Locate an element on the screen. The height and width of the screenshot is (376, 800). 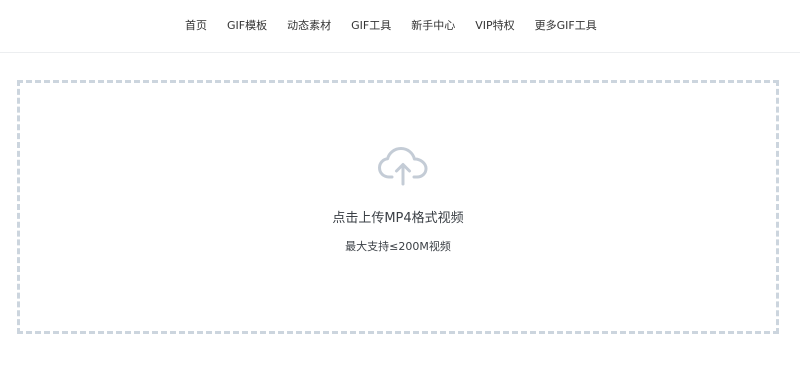
top-navigation-bar: 首页 GIF模板 动态素材 GIF工具 新手中心 VIP特权 更多GIF工具 is located at coordinates (400, 26).